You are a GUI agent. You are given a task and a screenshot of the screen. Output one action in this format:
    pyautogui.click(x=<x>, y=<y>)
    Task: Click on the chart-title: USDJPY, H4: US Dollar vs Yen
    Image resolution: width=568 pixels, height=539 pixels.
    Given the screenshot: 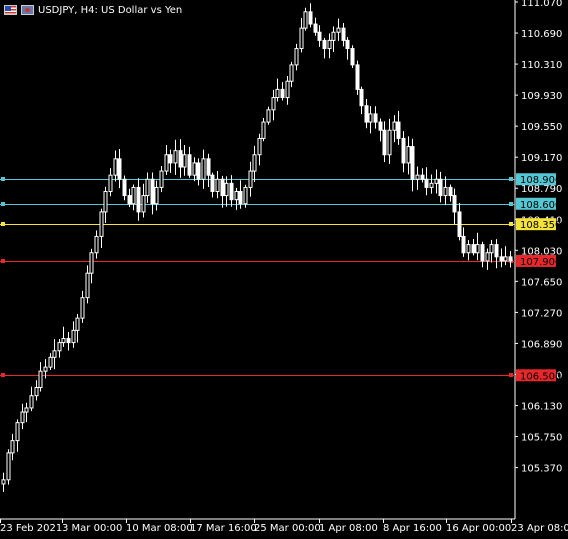 What is the action you would take?
    pyautogui.click(x=110, y=10)
    